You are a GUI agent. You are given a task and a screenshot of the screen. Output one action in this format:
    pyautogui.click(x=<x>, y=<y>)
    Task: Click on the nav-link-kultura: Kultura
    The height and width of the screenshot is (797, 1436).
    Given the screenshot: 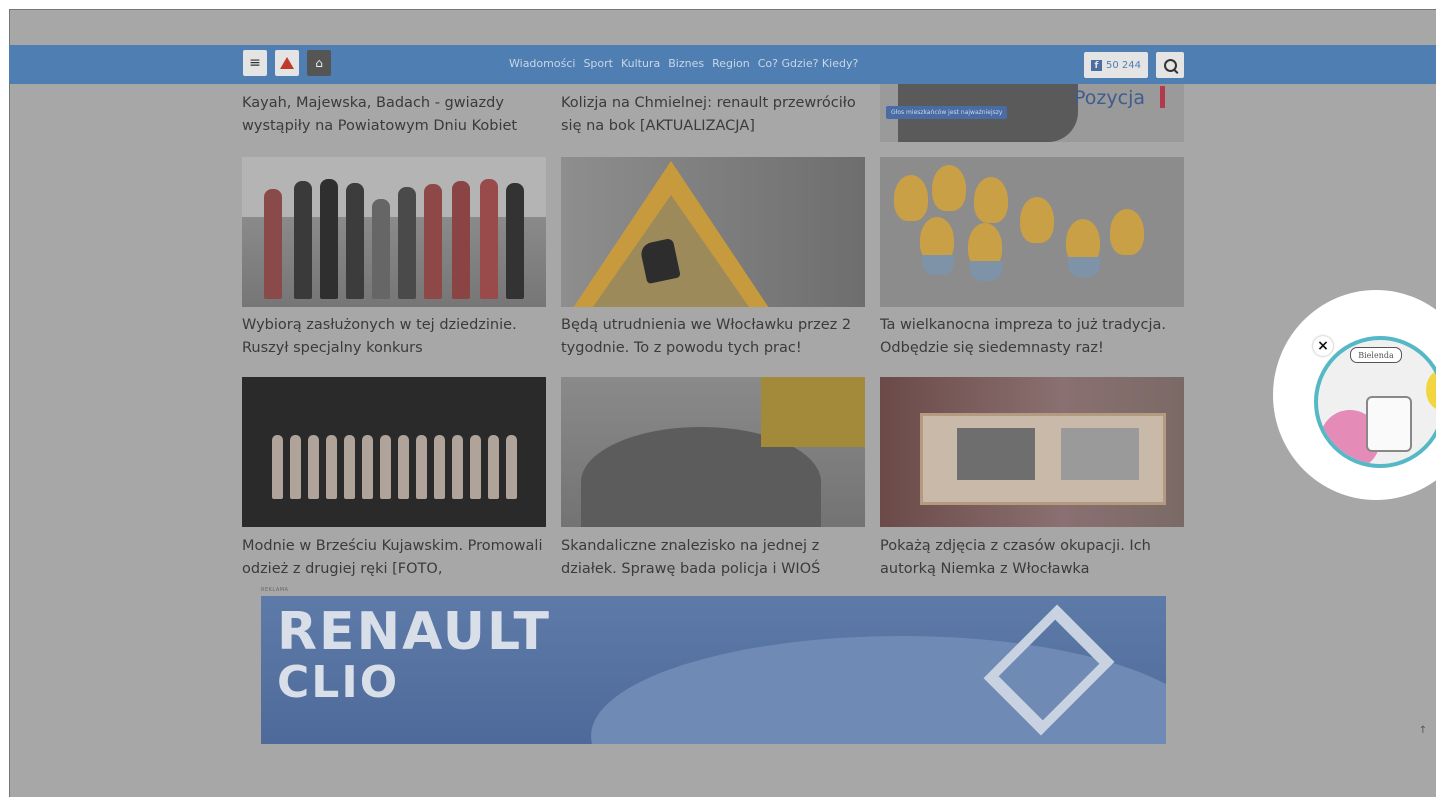 What is the action you would take?
    pyautogui.click(x=640, y=63)
    